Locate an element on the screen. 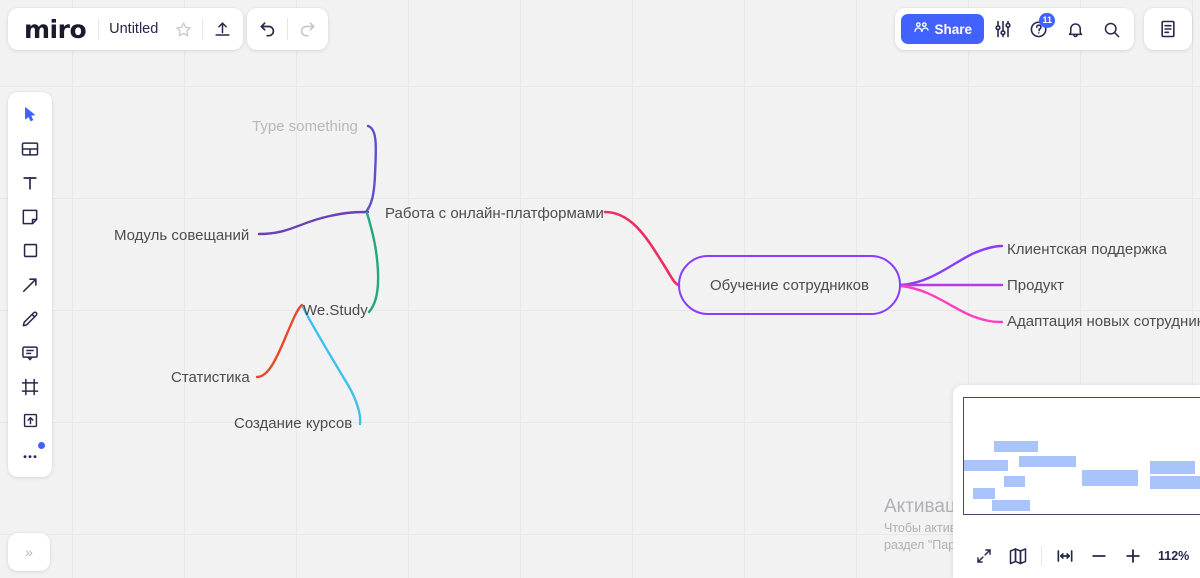 This screenshot has height=578, width=1200. share-label: Share is located at coordinates (953, 29).